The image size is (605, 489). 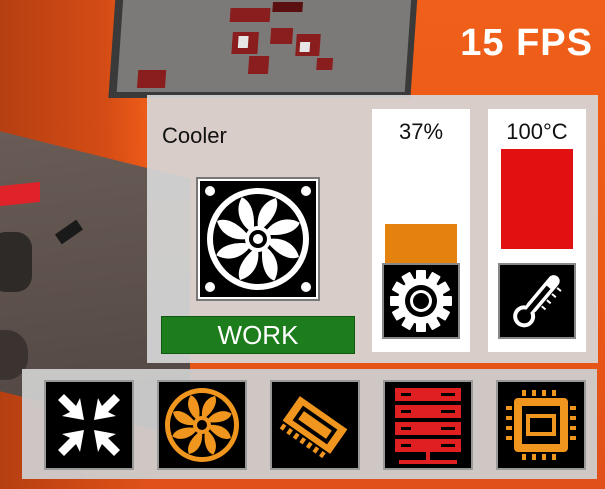 I want to click on cpu-icon, so click(x=541, y=425).